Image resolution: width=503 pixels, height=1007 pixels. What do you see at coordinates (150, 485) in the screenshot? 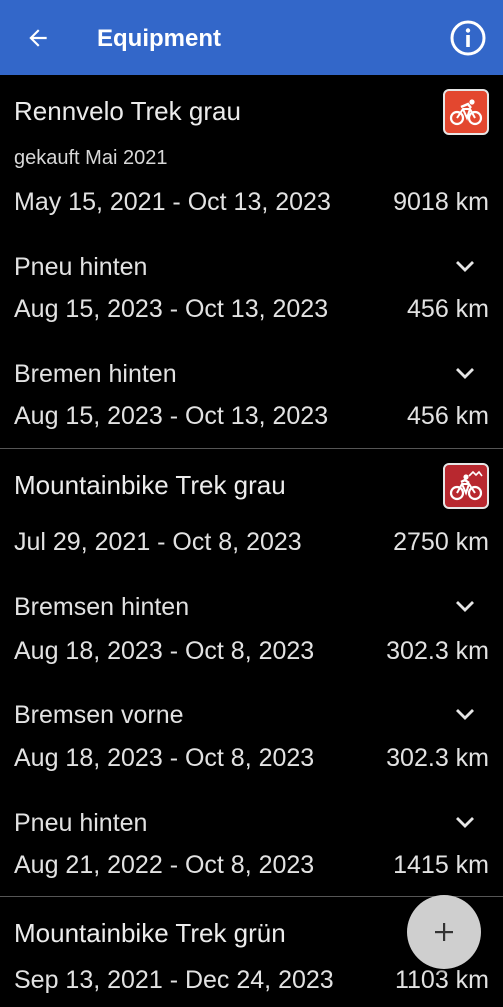
I see `bike-name: Mountainbike Trek grau` at bounding box center [150, 485].